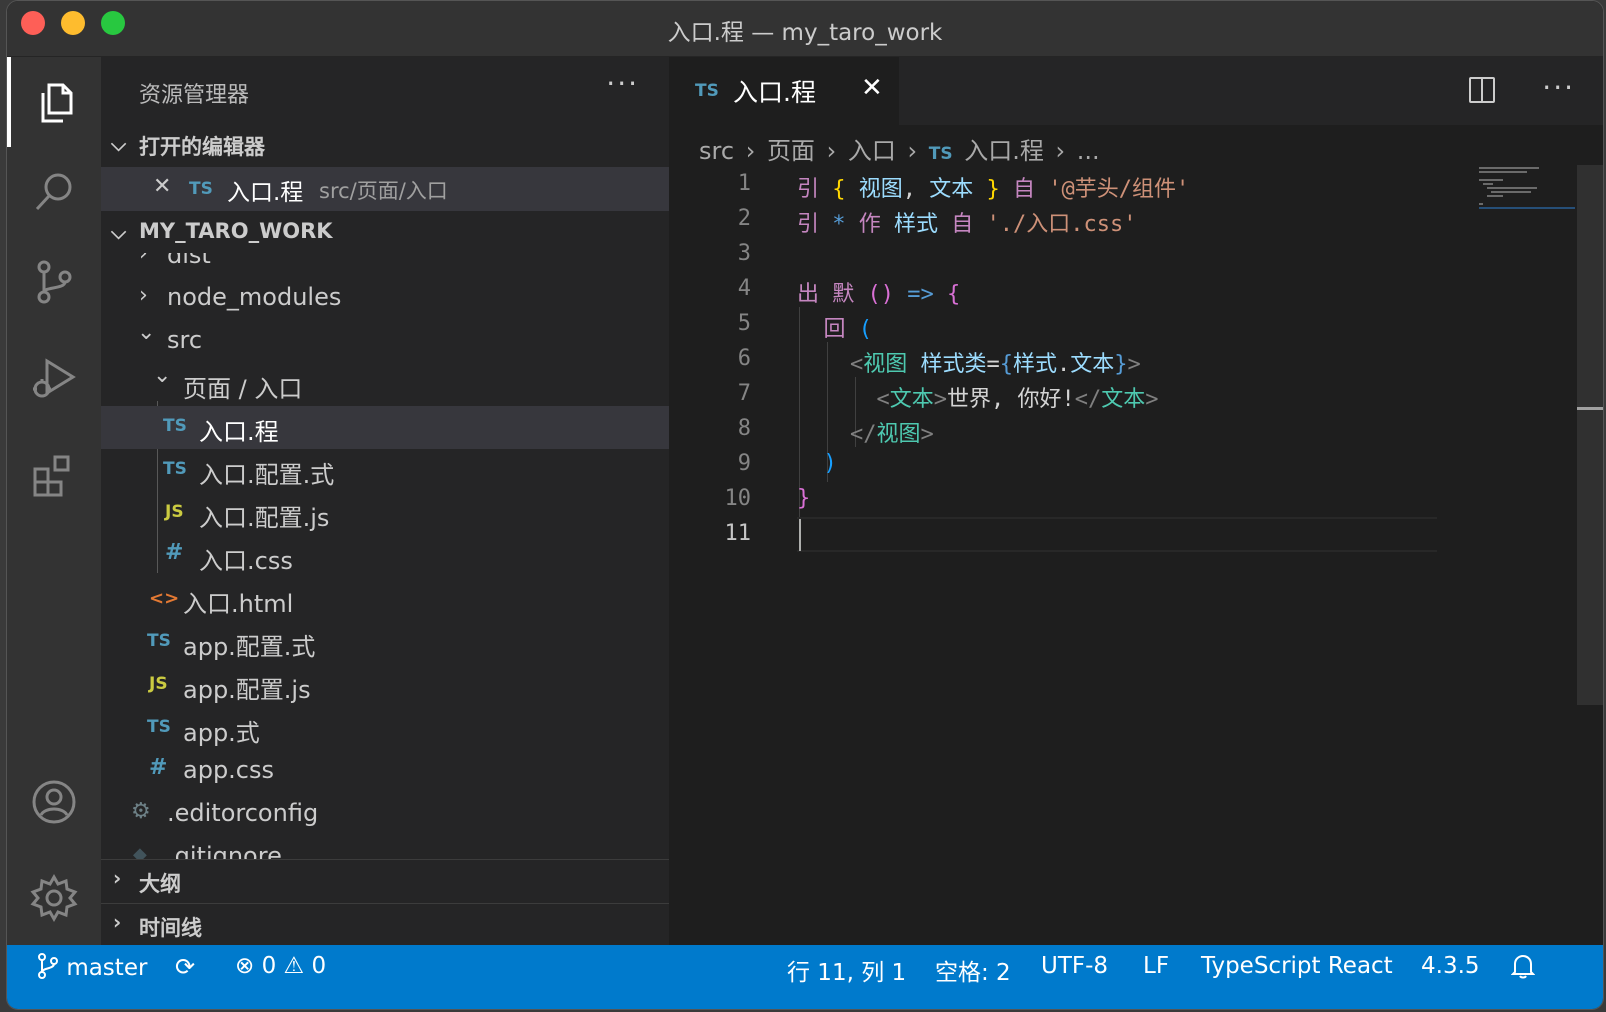 The height and width of the screenshot is (1012, 1606). Describe the element at coordinates (54, 476) in the screenshot. I see `extensions-icon` at that location.